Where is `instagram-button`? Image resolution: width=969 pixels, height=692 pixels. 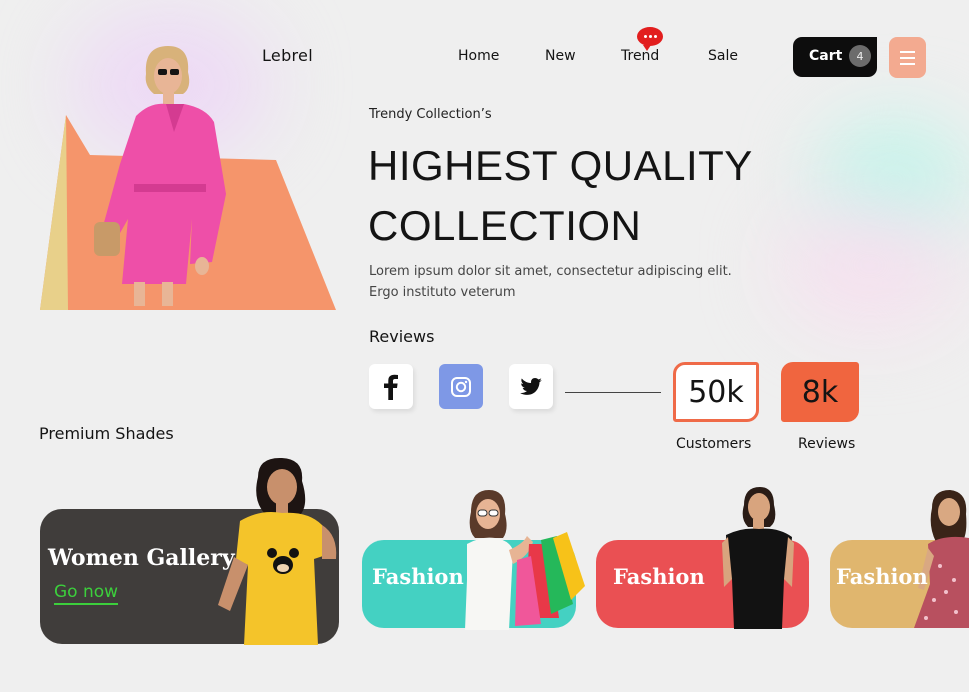 instagram-button is located at coordinates (461, 386).